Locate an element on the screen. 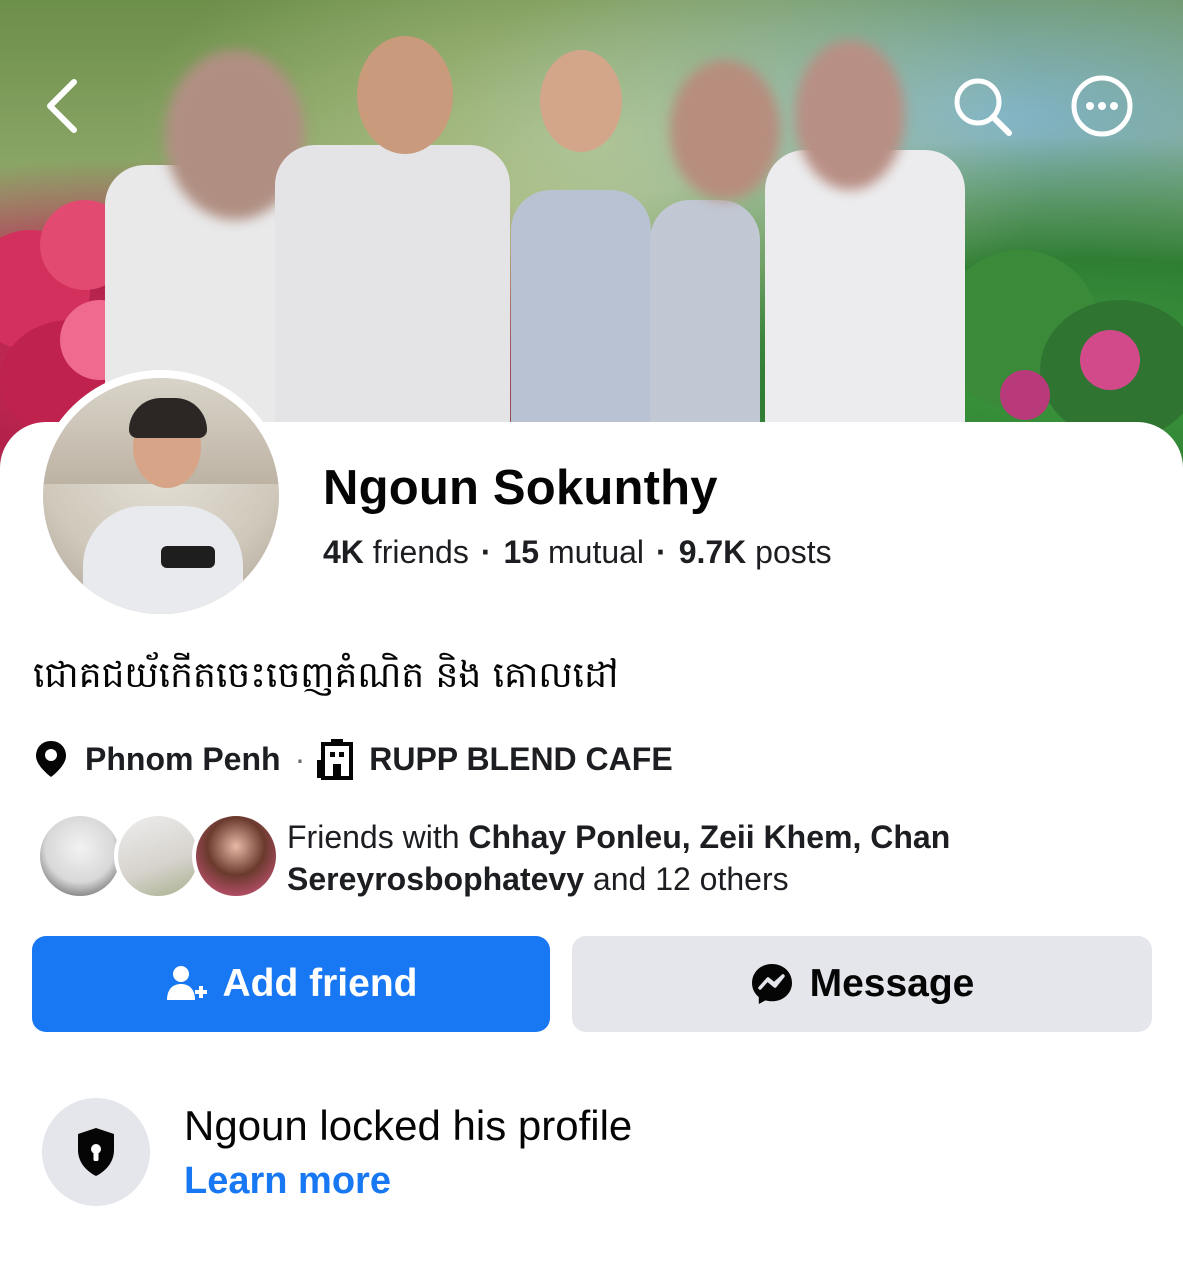  message-button: Message is located at coordinates (862, 984).